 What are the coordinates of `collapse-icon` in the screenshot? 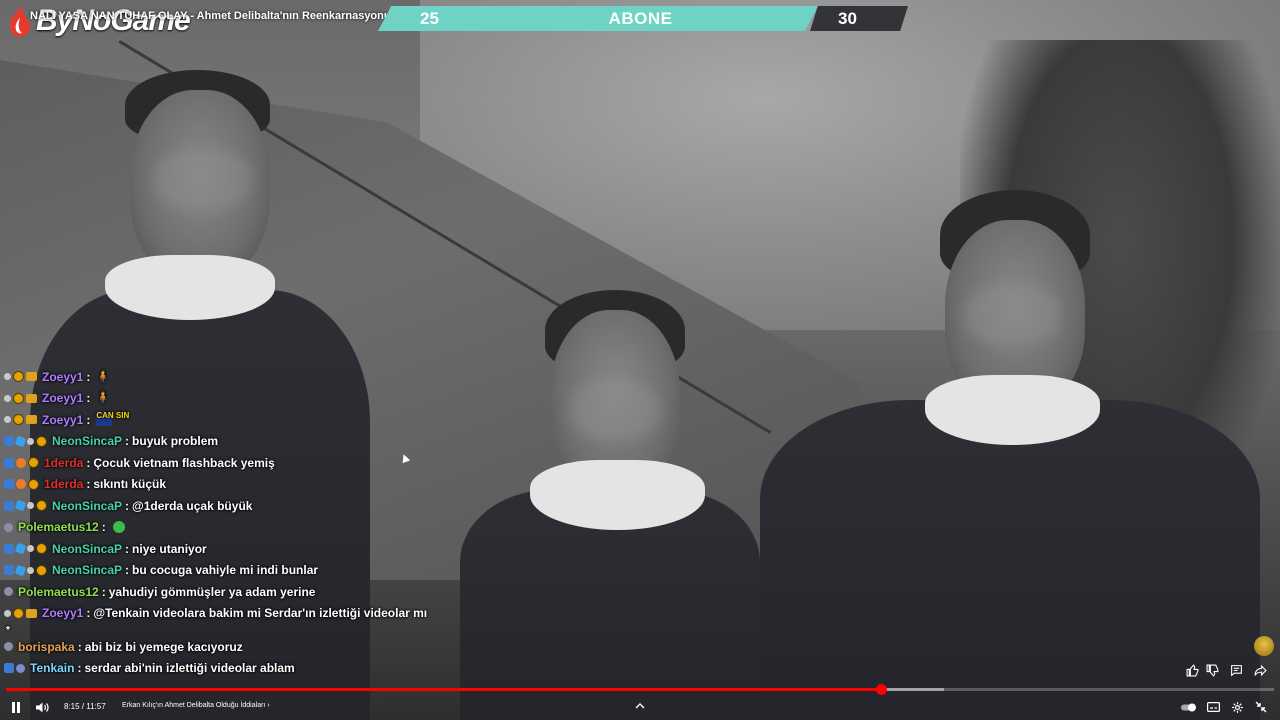 It's located at (1261, 707).